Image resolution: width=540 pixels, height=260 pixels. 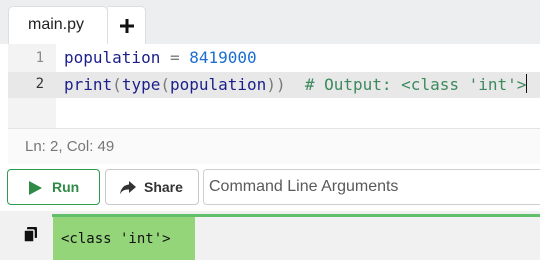 What do you see at coordinates (30, 234) in the screenshot?
I see `copy-icon` at bounding box center [30, 234].